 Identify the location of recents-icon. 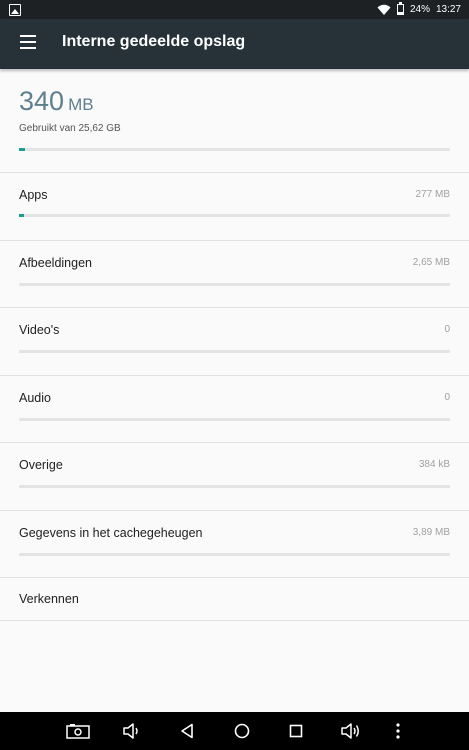
(296, 731).